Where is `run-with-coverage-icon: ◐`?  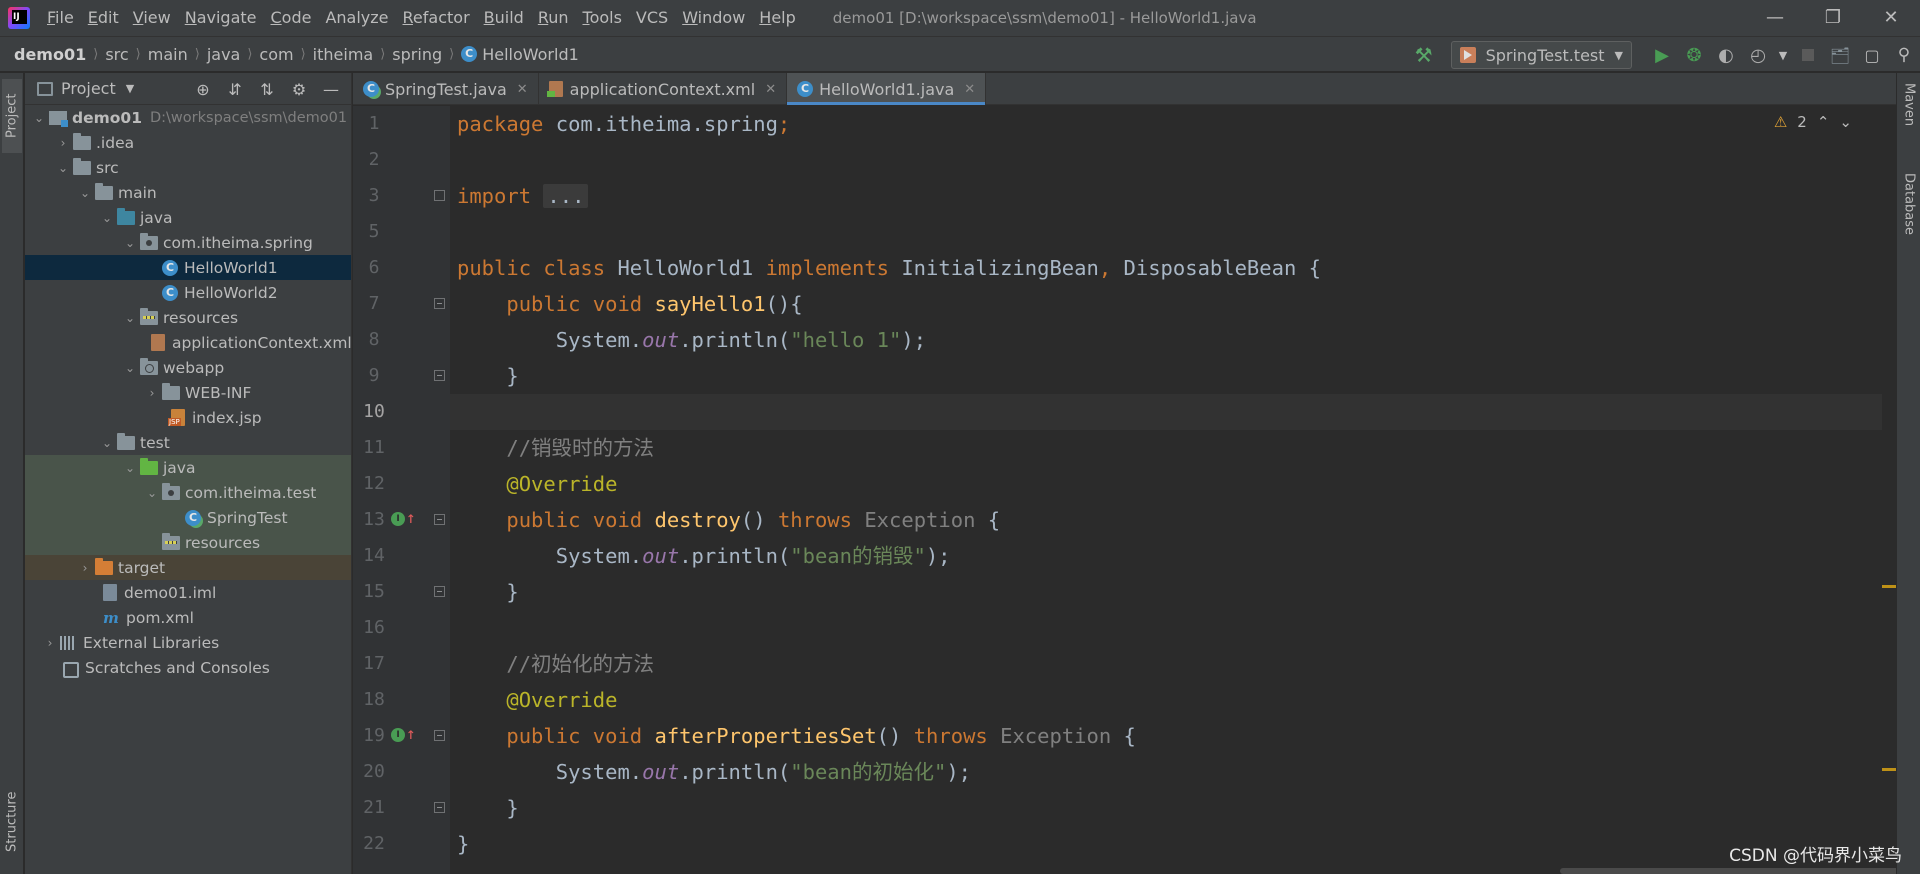
run-with-coverage-icon: ◐ is located at coordinates (1726, 55).